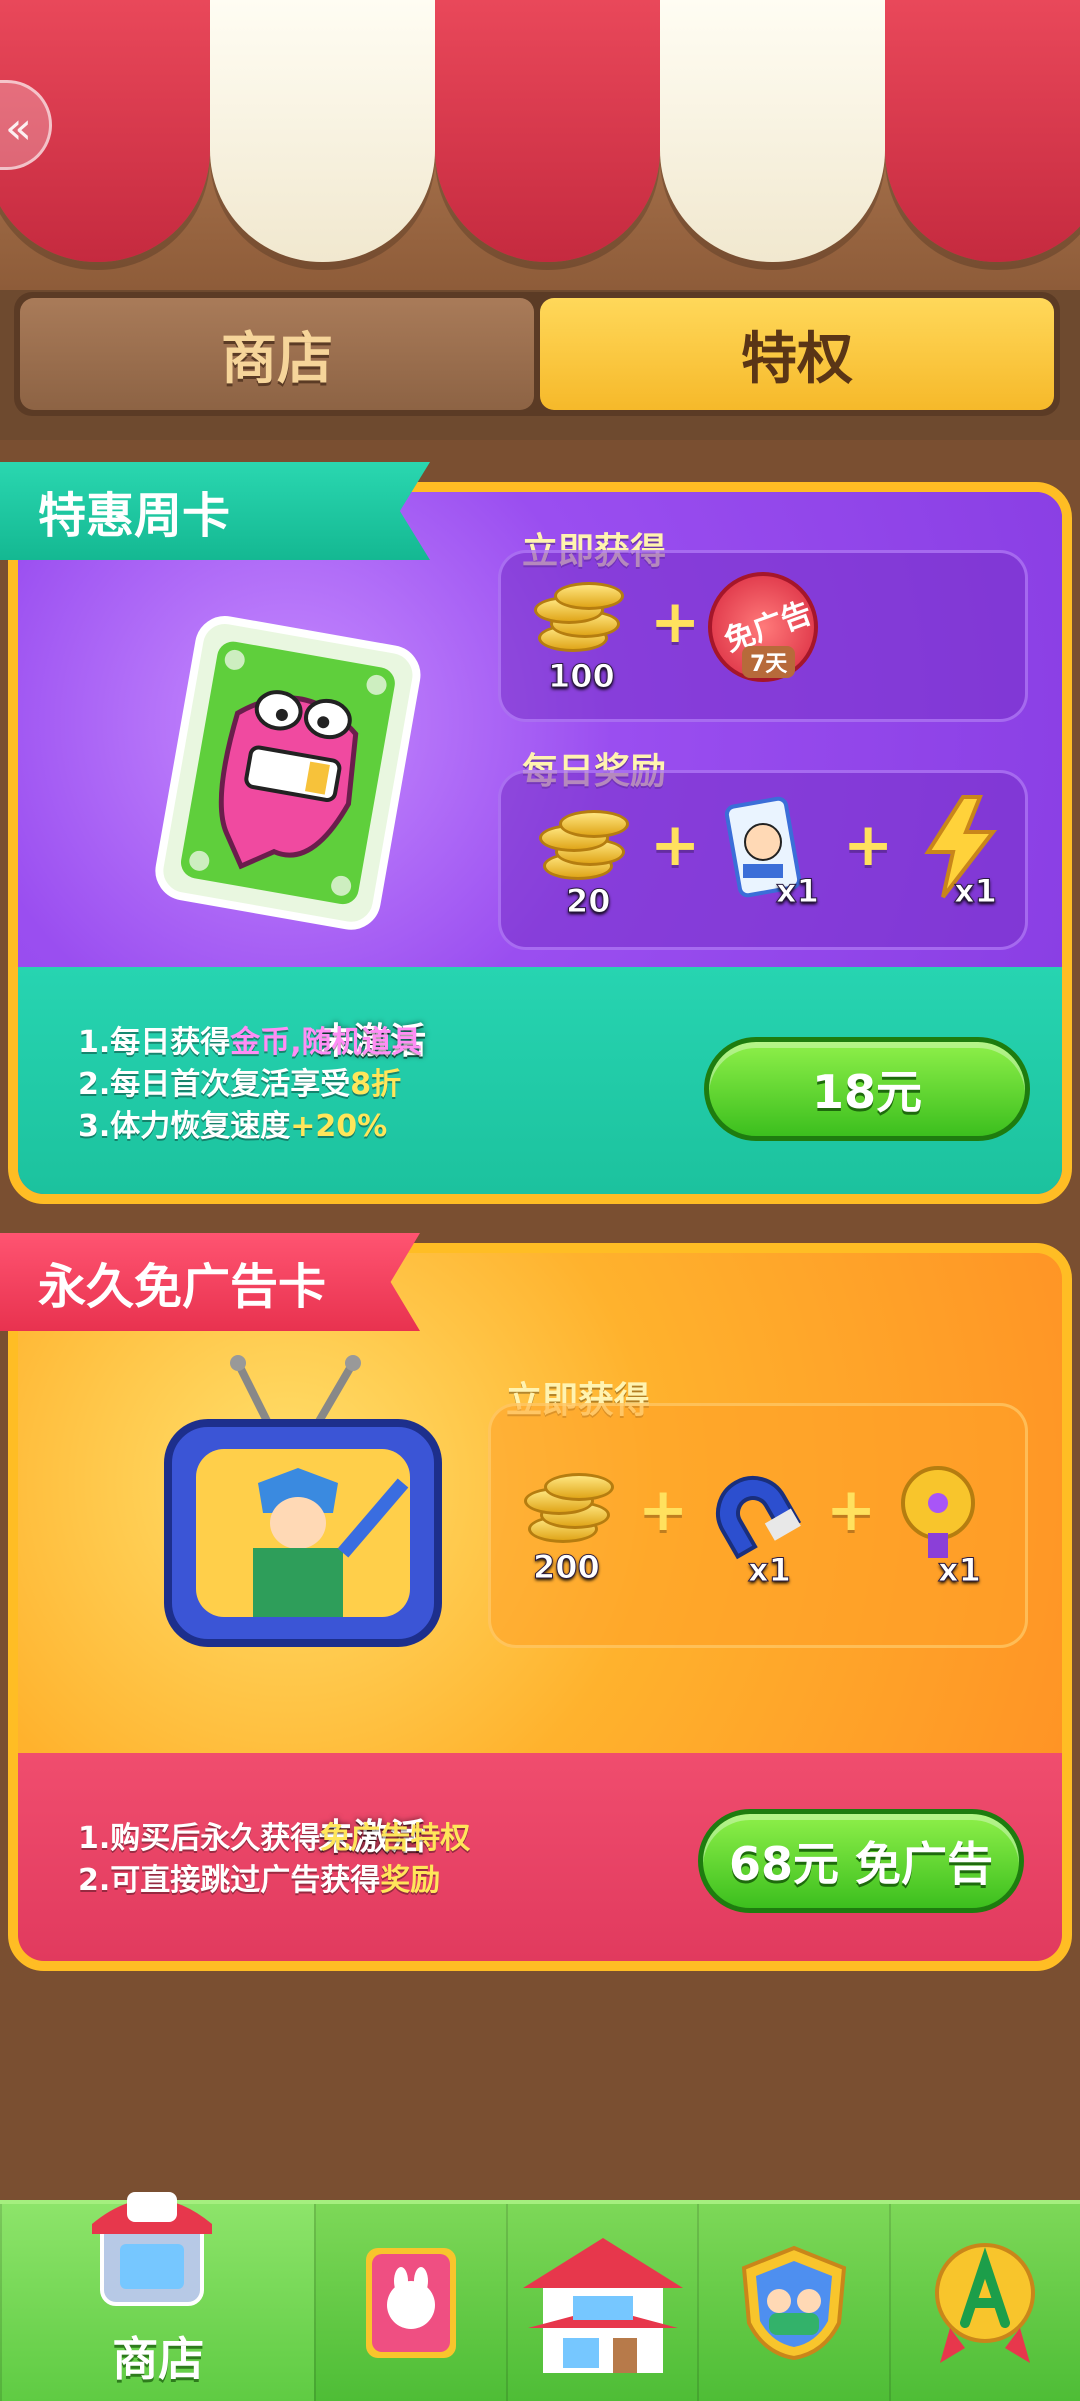 The width and height of the screenshot is (1080, 2401). Describe the element at coordinates (976, 891) in the screenshot. I see `weekly-daily-energy-qty: x1` at that location.